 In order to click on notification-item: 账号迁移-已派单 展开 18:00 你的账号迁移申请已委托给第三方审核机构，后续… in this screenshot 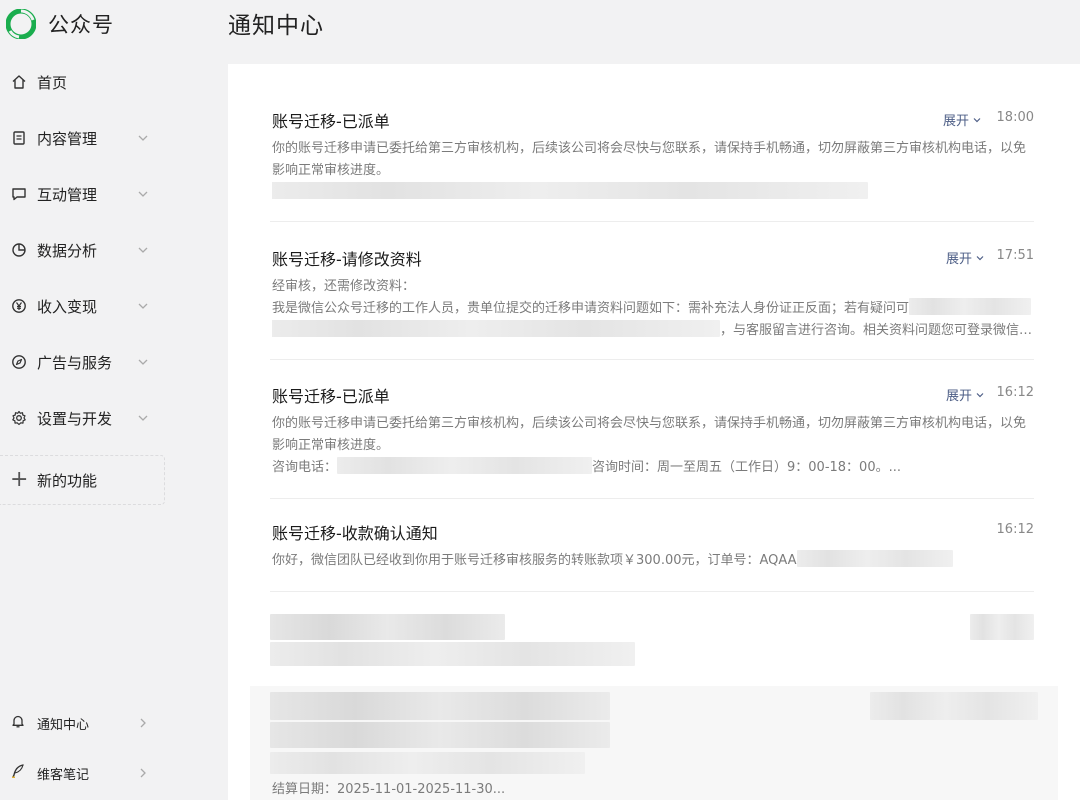, I will do `click(652, 165)`.